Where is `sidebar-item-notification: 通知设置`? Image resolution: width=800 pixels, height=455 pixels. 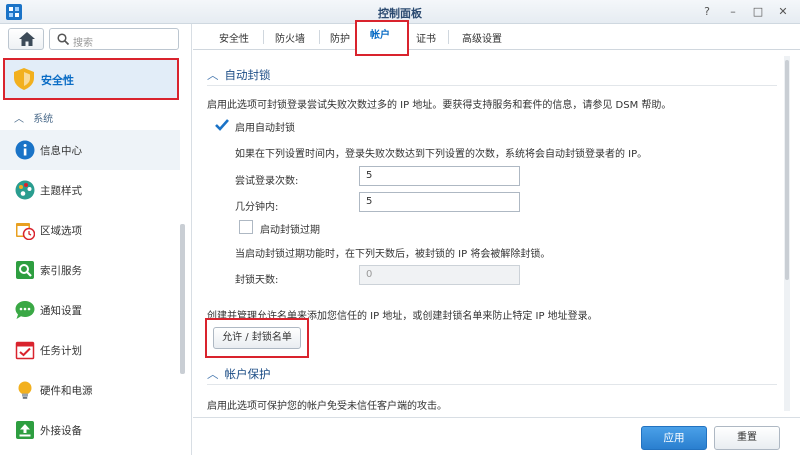
sidebar-item-notification: 通知设置 is located at coordinates (90, 310).